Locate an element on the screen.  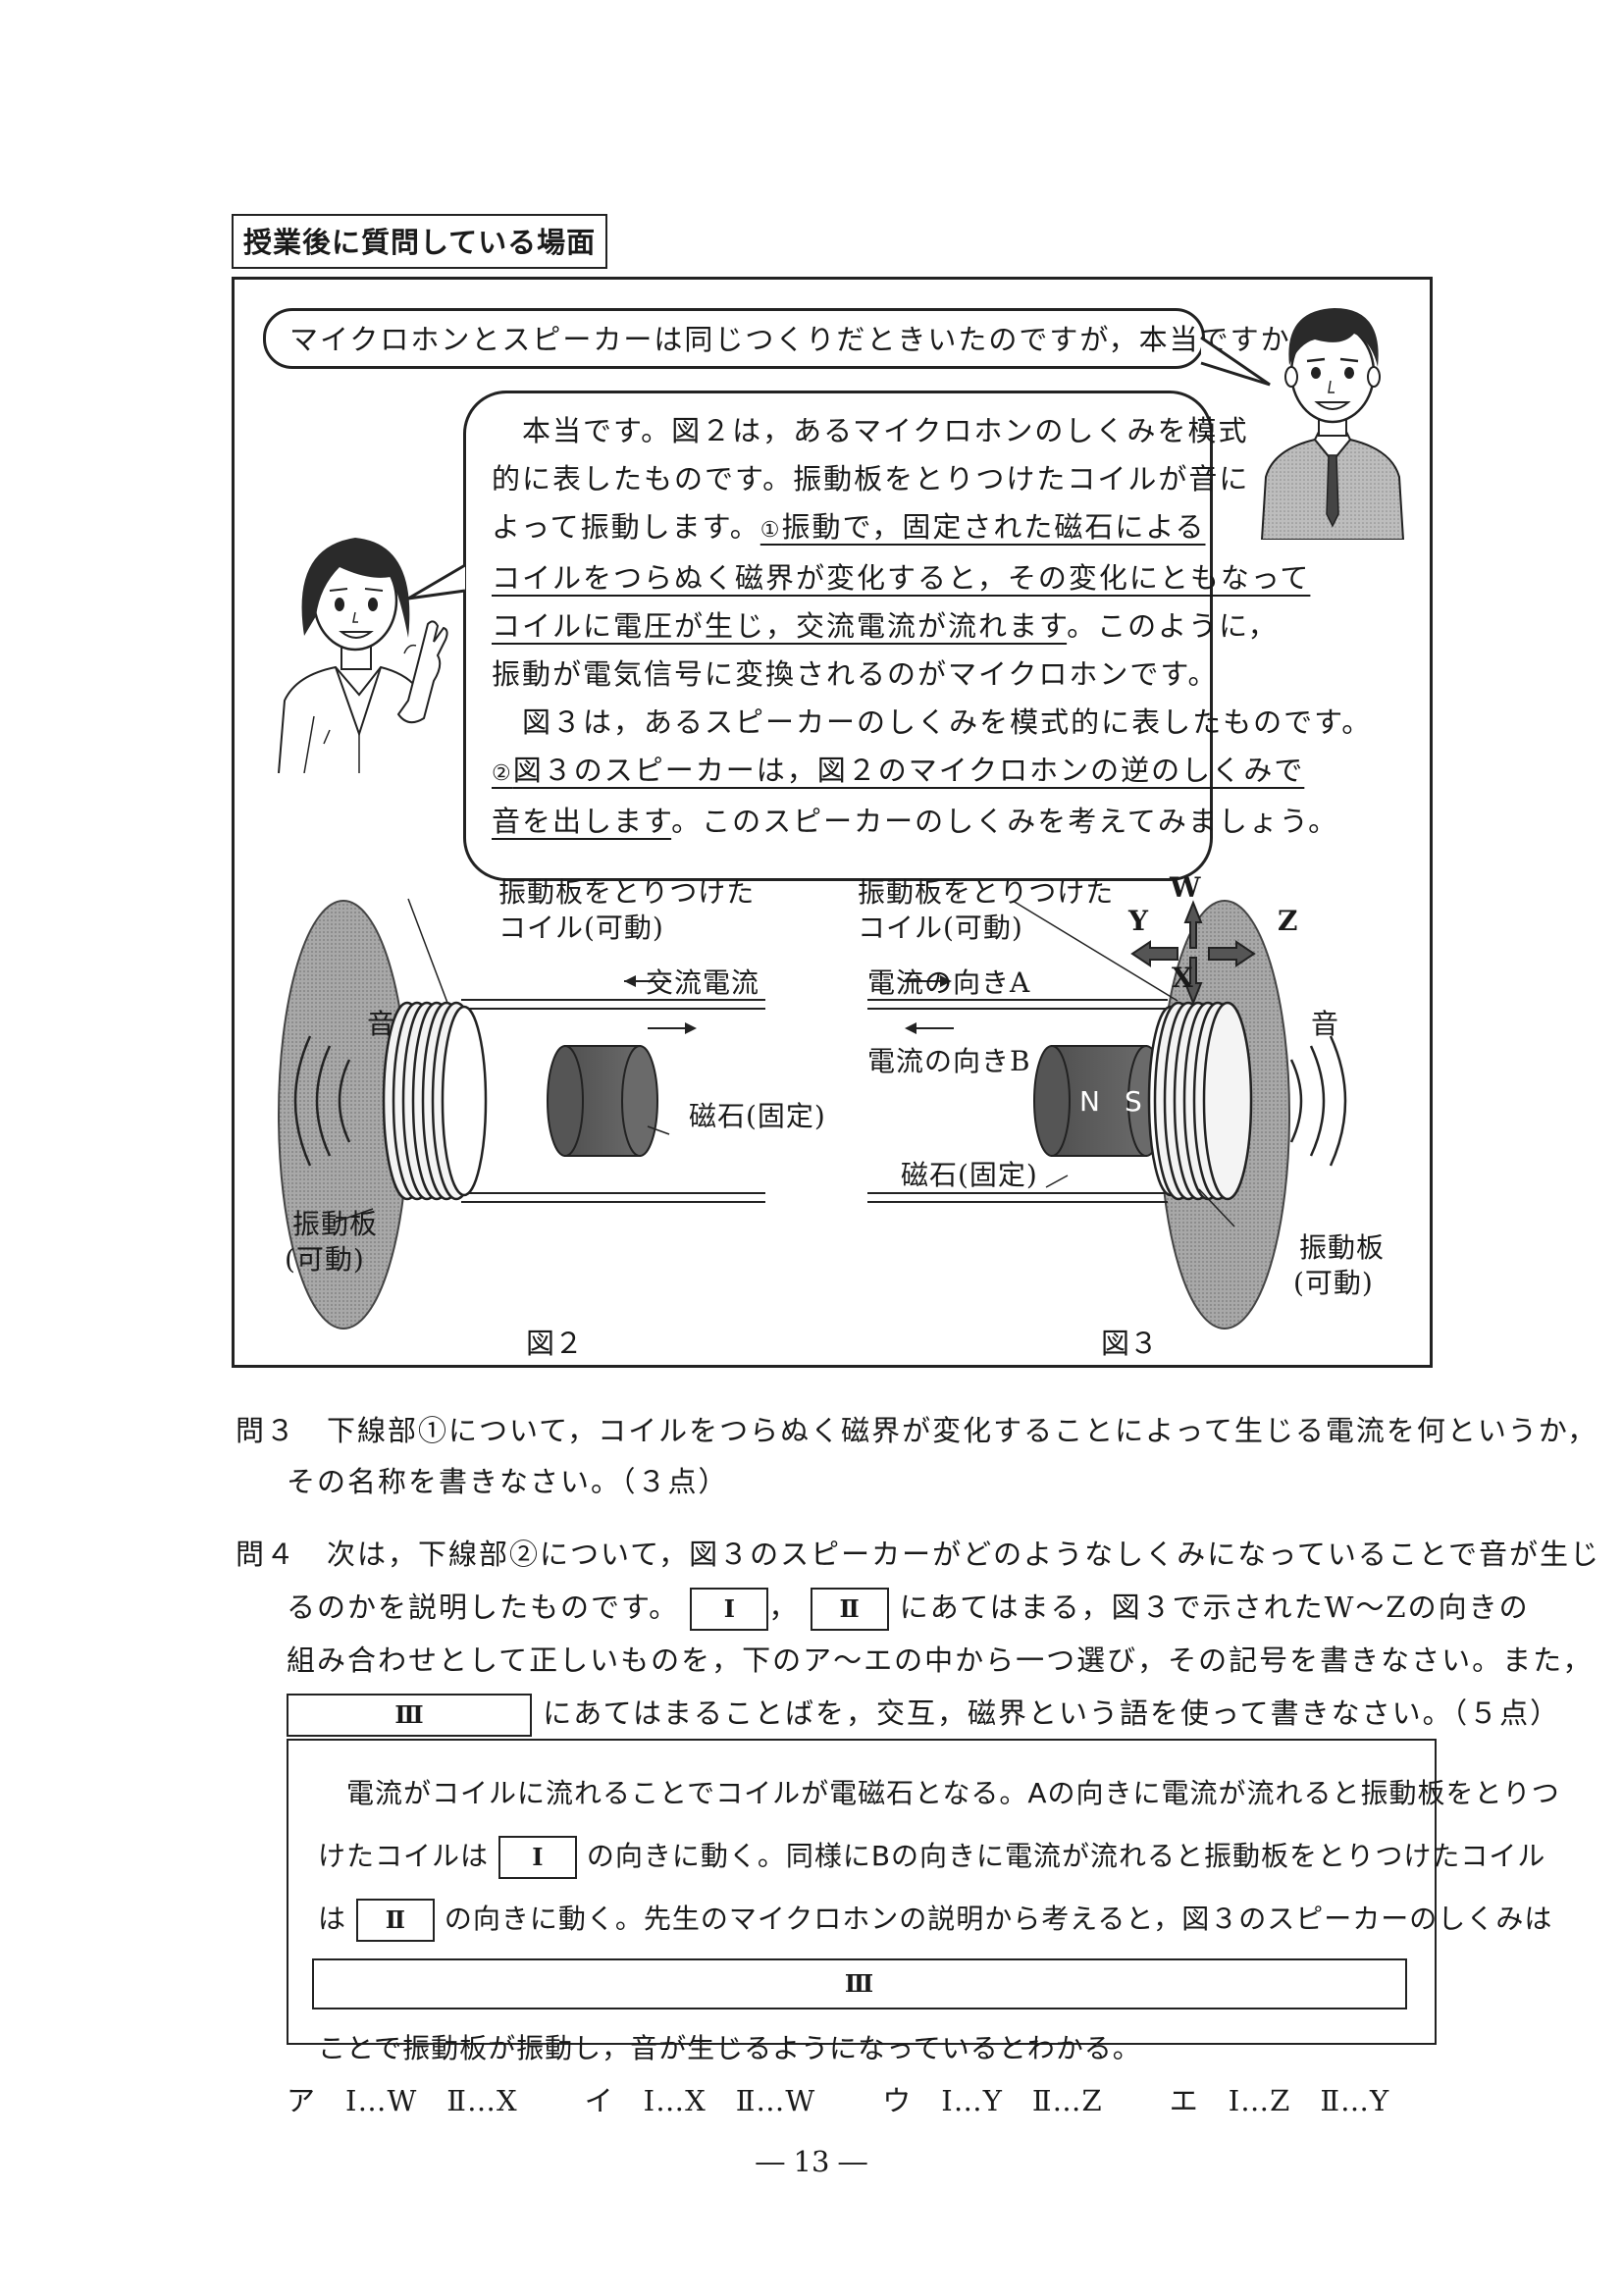
fig3-w-label: W is located at coordinates (1186, 887).